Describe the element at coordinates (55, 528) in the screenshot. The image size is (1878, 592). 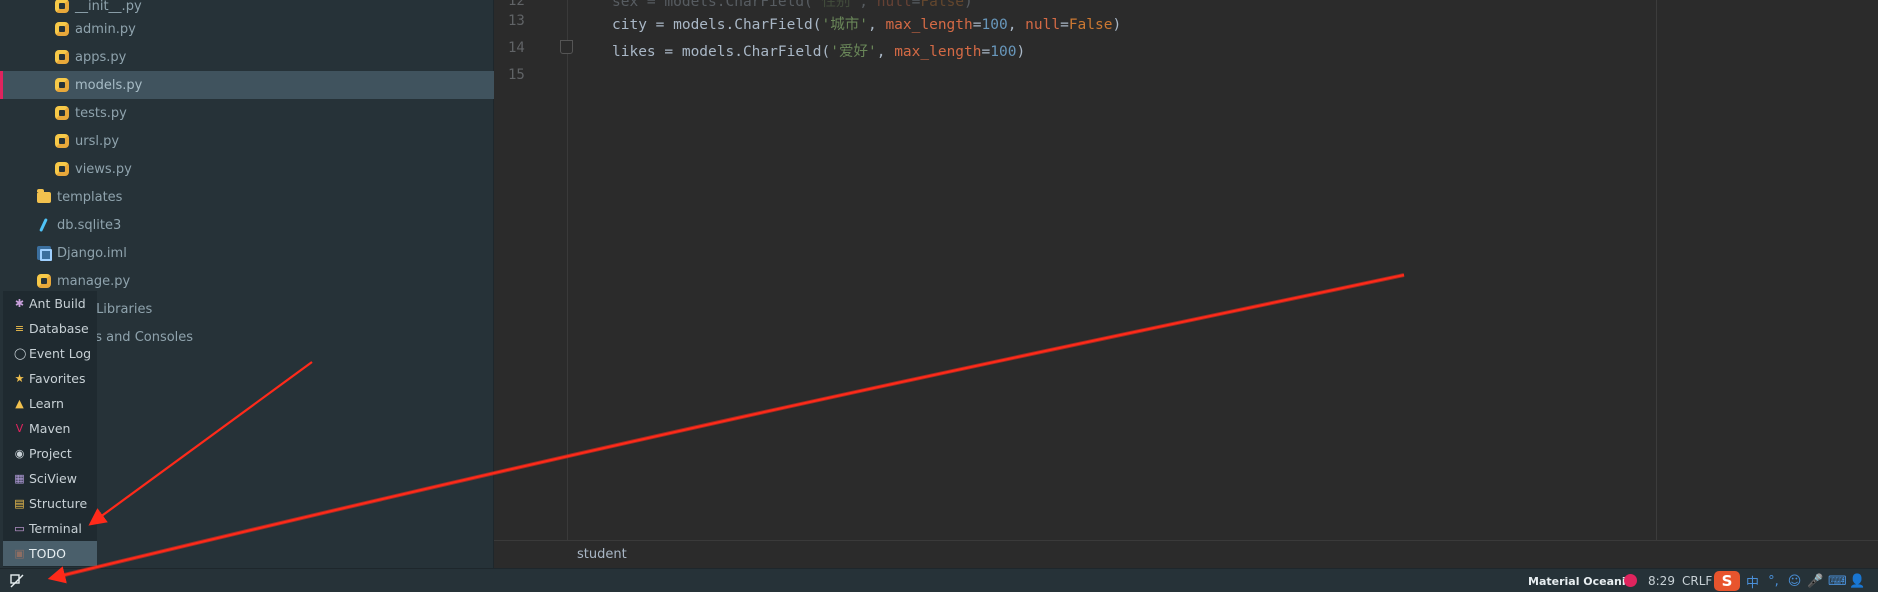
I see `tool-window-label: Terminal` at that location.